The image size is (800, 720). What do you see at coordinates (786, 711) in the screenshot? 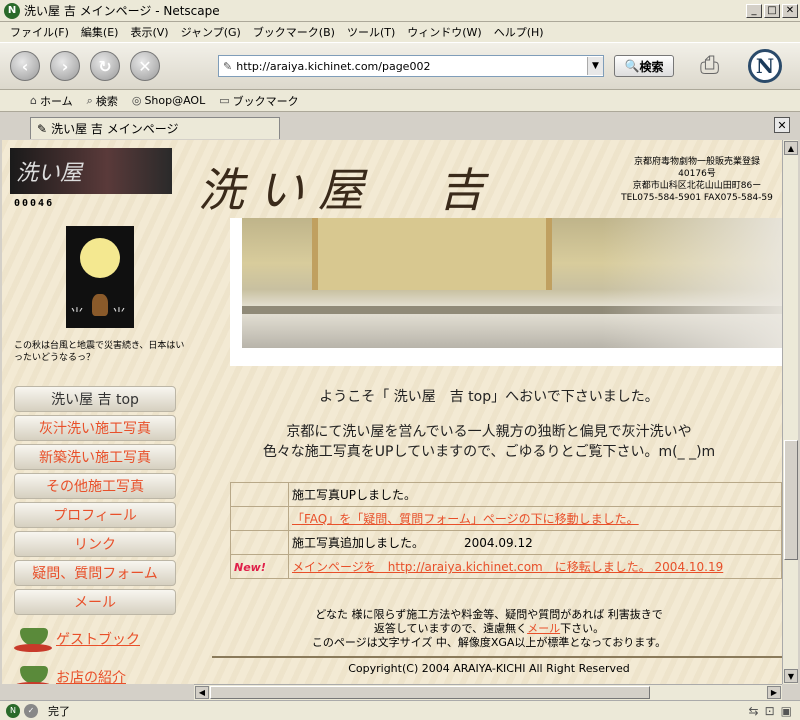
I see `popup-icon: ▣` at bounding box center [786, 711].